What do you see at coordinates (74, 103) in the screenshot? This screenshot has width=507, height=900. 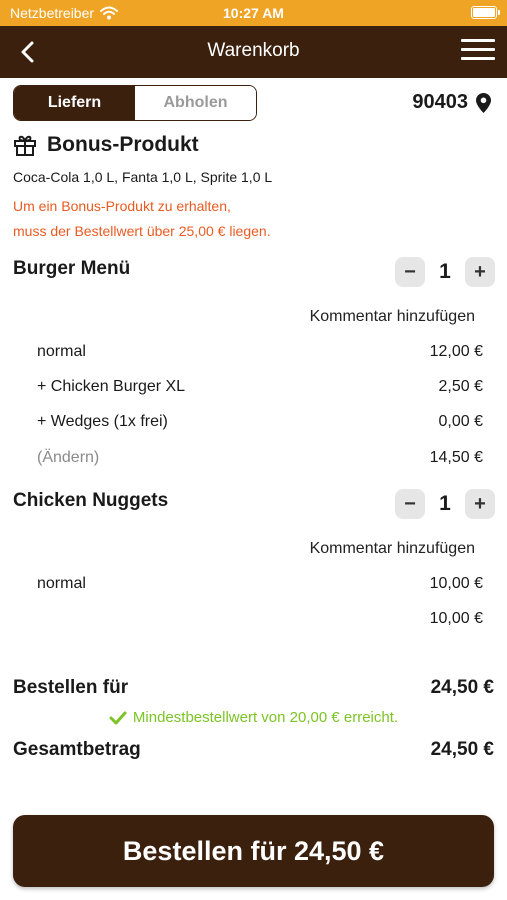 I see `tab-liefern: Liefern` at bounding box center [74, 103].